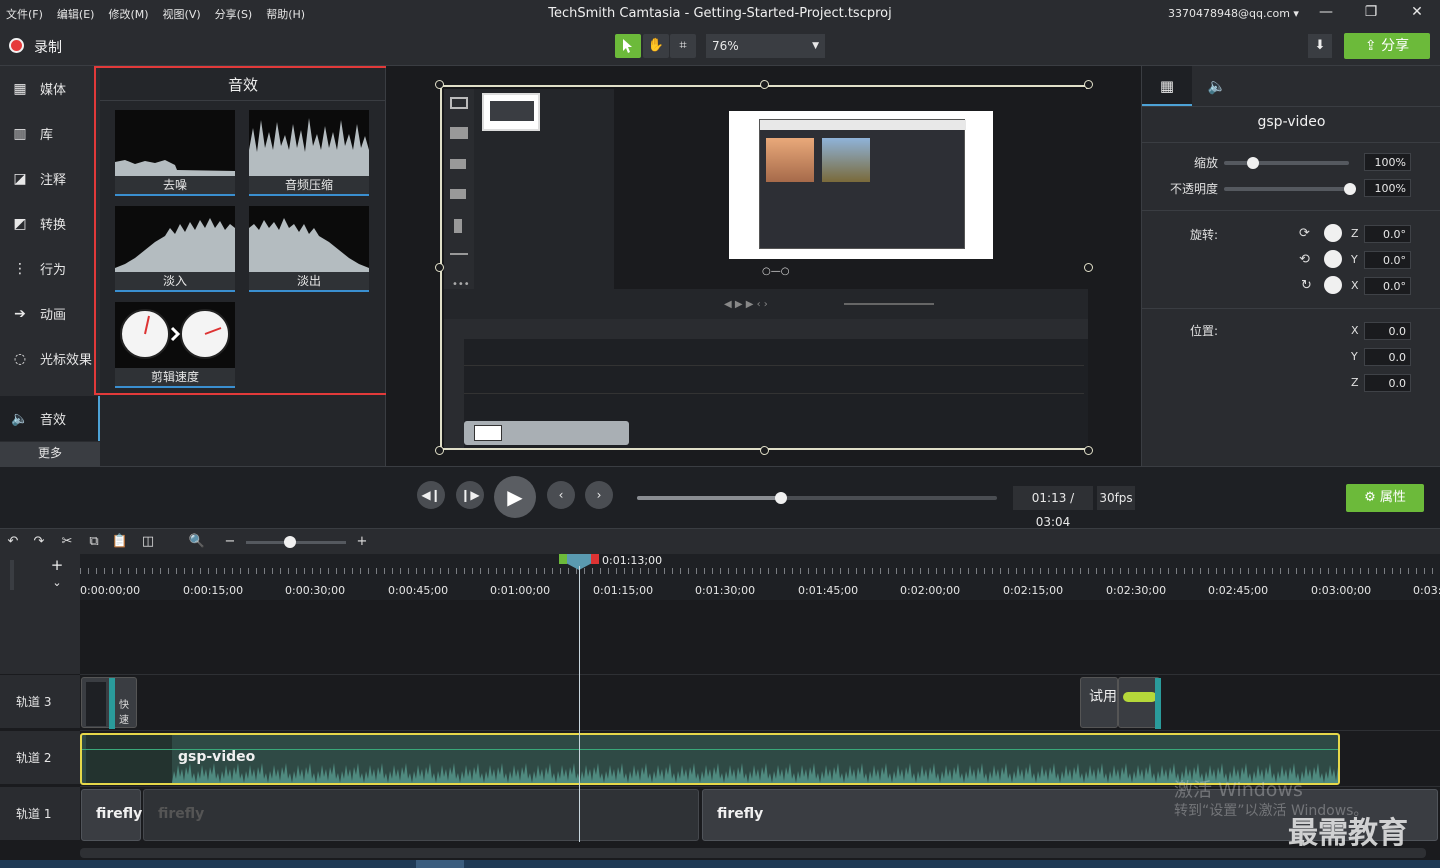  I want to click on zoom-icon: 🔍, so click(197, 542).